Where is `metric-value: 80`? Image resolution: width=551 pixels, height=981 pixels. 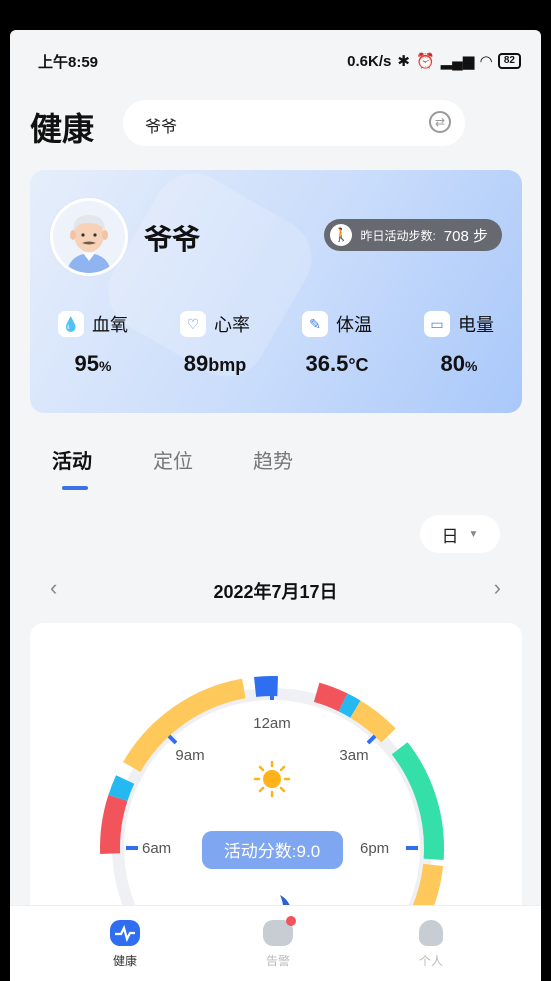 metric-value: 80 is located at coordinates (453, 363).